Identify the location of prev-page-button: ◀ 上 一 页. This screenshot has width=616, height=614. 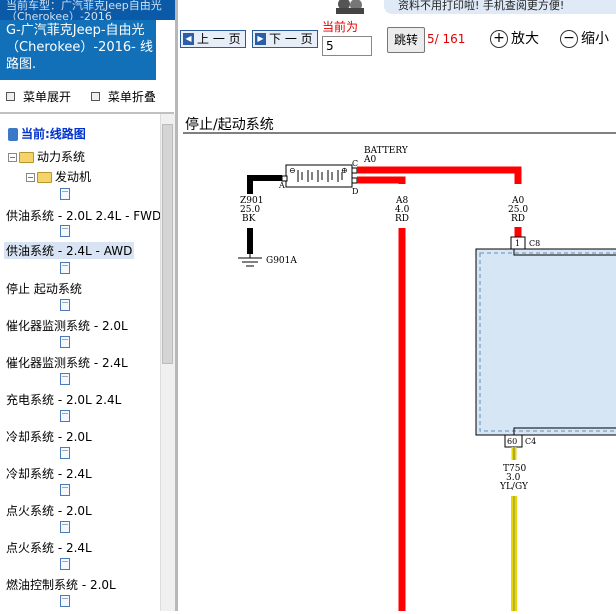
(213, 39).